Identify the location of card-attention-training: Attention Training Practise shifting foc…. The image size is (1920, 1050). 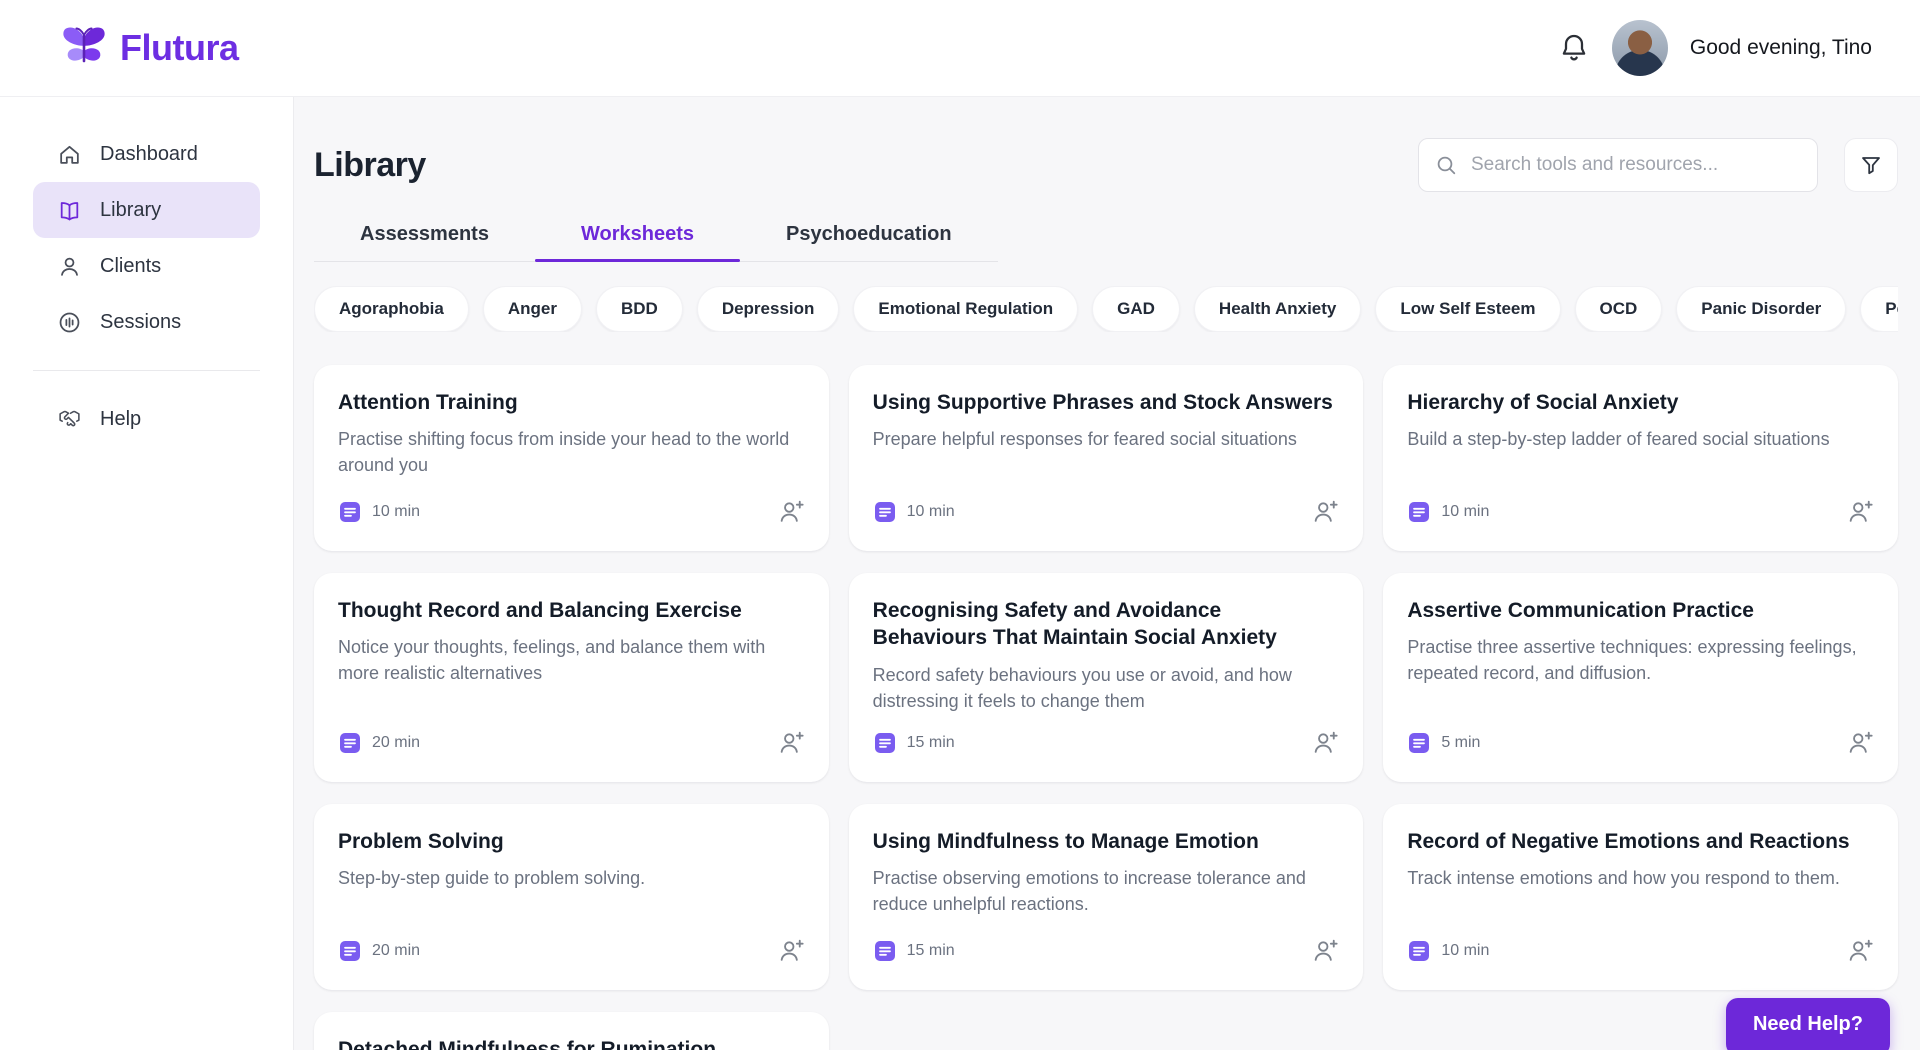
(571, 458).